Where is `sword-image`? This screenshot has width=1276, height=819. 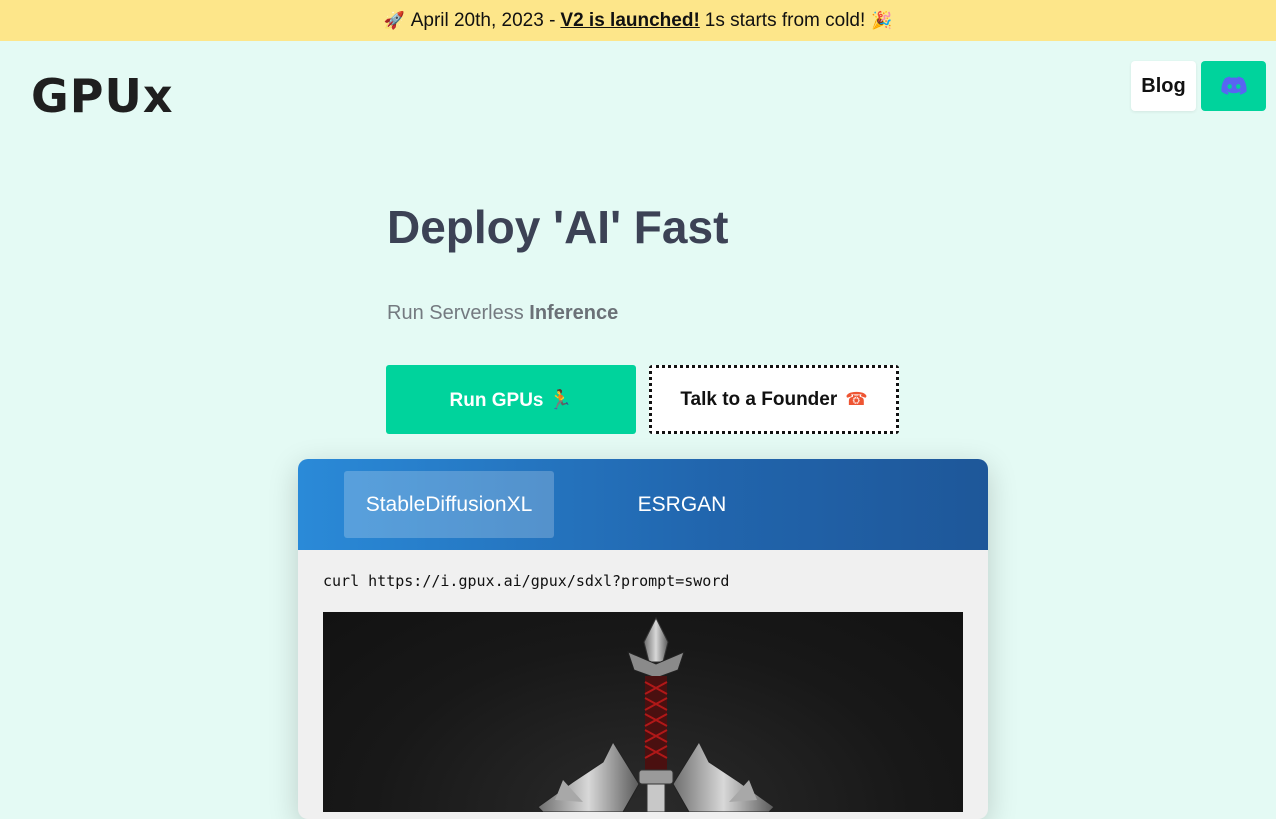
sword-image is located at coordinates (643, 712).